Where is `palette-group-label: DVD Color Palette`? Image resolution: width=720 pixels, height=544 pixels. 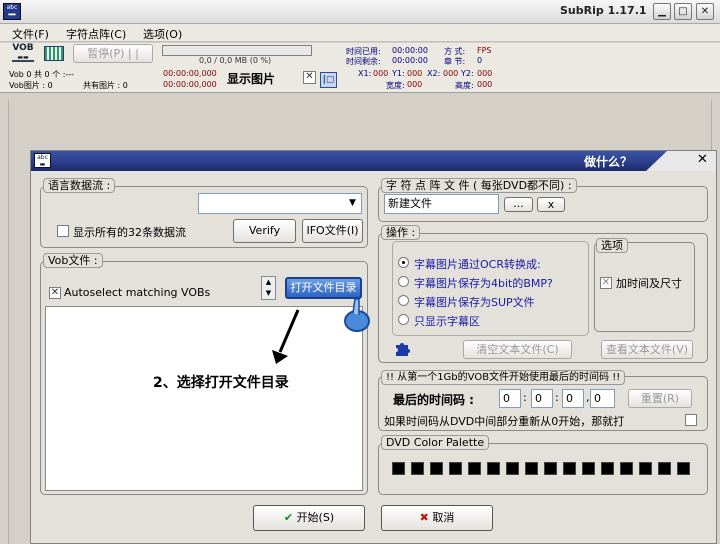 palette-group-label: DVD Color Palette is located at coordinates (435, 442).